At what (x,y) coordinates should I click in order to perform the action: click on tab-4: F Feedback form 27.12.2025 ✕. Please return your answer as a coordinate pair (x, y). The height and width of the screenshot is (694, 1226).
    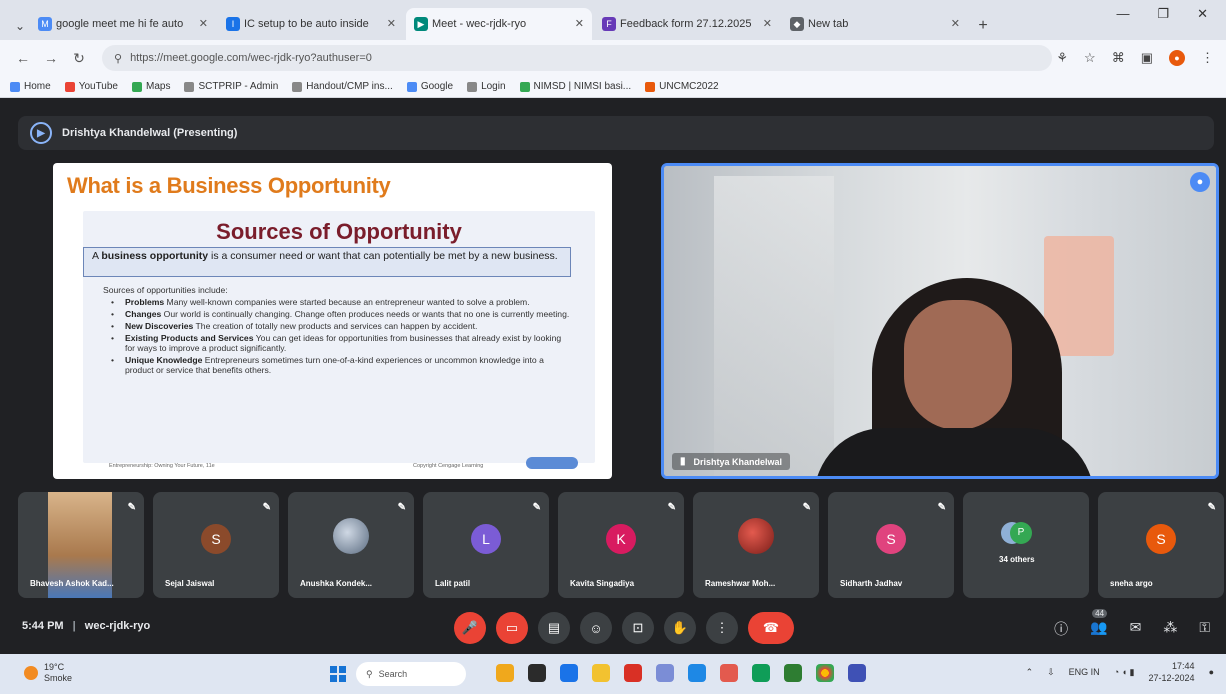
    Looking at the image, I should click on (687, 24).